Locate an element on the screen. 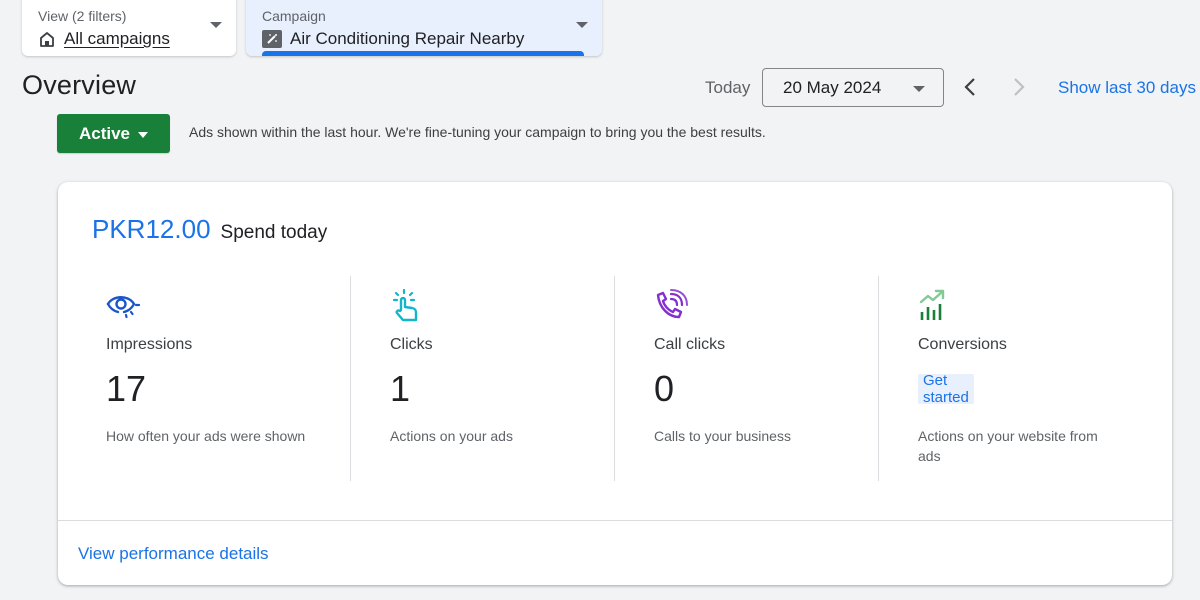  view-filter-value: All campaigns is located at coordinates (117, 39).